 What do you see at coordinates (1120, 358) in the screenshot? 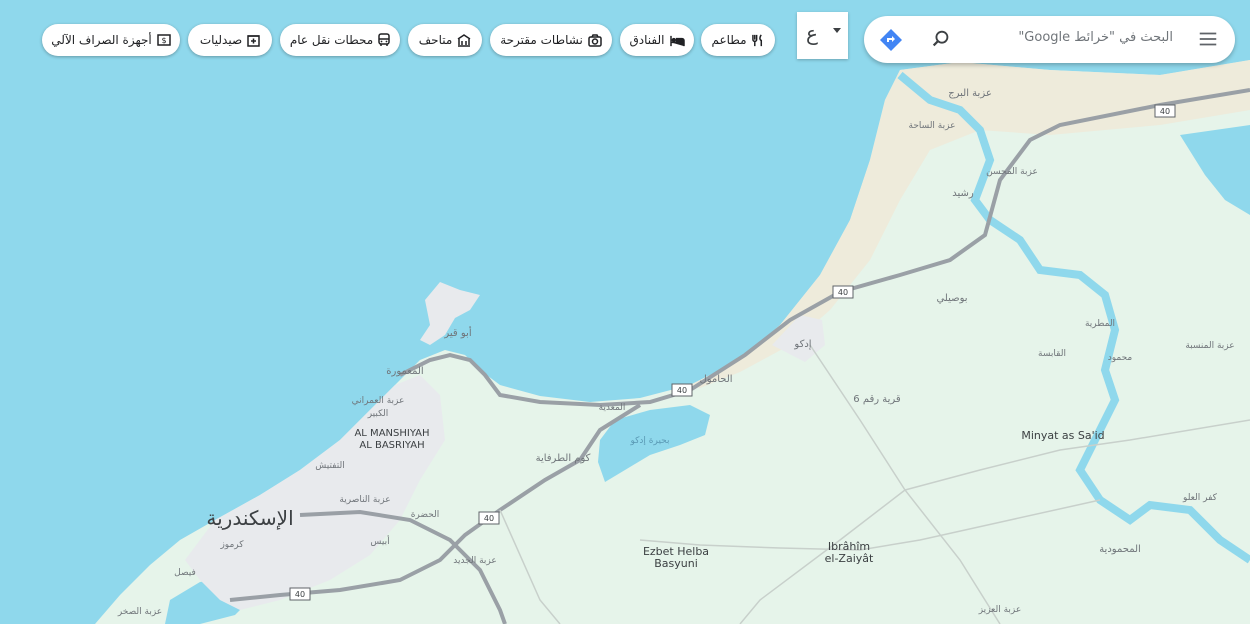
I see `label-mahmoud: محمود` at bounding box center [1120, 358].